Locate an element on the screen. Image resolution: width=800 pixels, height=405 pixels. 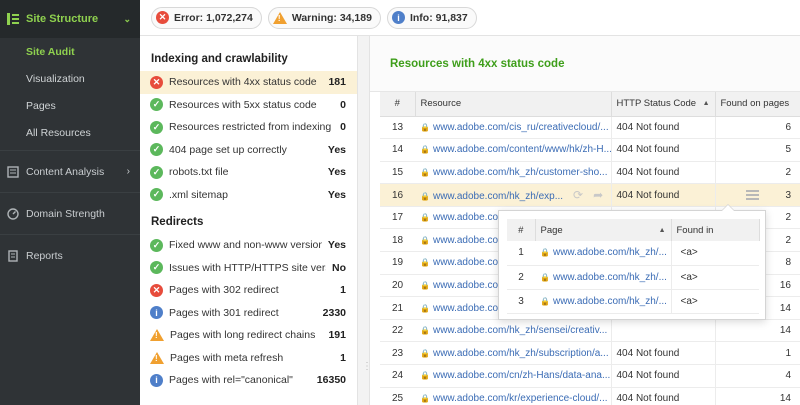
found-on-pages-cell: 5 is located at coordinates (757, 150).